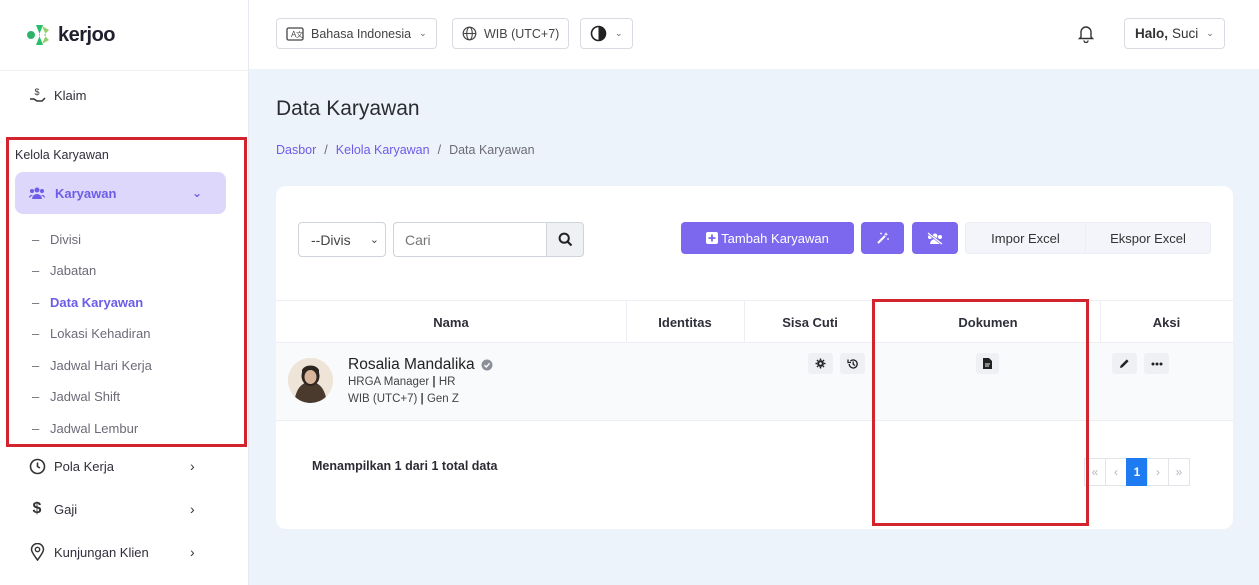 The image size is (1259, 585). I want to click on contrast-icon, so click(598, 33).